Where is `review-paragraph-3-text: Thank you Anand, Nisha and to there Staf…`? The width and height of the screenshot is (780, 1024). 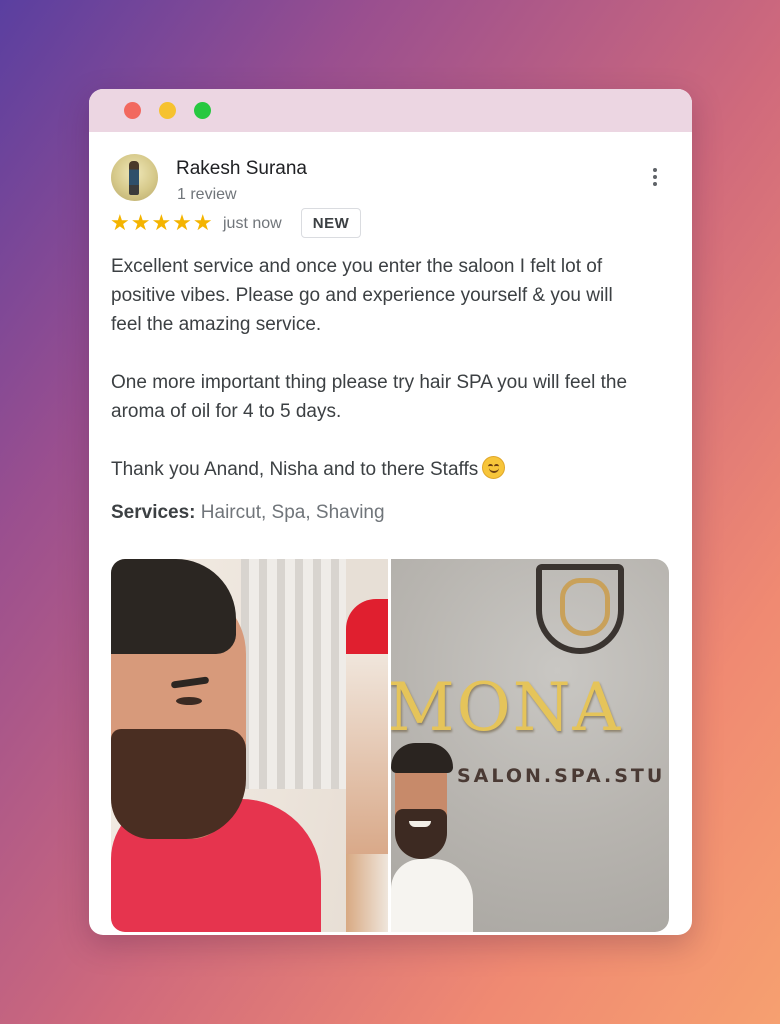 review-paragraph-3-text: Thank you Anand, Nisha and to there Staf… is located at coordinates (295, 469).